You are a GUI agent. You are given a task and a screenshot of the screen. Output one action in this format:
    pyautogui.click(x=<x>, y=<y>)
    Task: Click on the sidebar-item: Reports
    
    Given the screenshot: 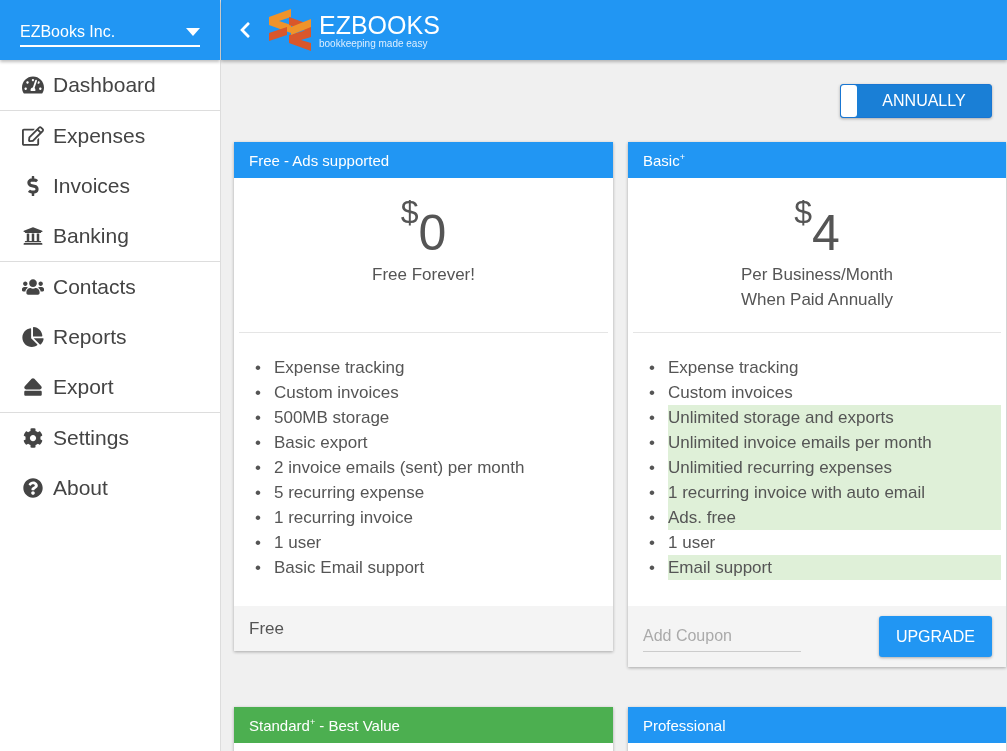 What is the action you would take?
    pyautogui.click(x=110, y=337)
    